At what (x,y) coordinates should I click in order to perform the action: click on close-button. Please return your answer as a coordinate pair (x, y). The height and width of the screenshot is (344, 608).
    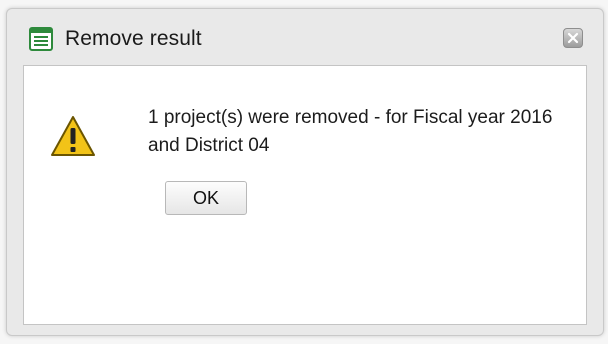
    Looking at the image, I should click on (573, 38).